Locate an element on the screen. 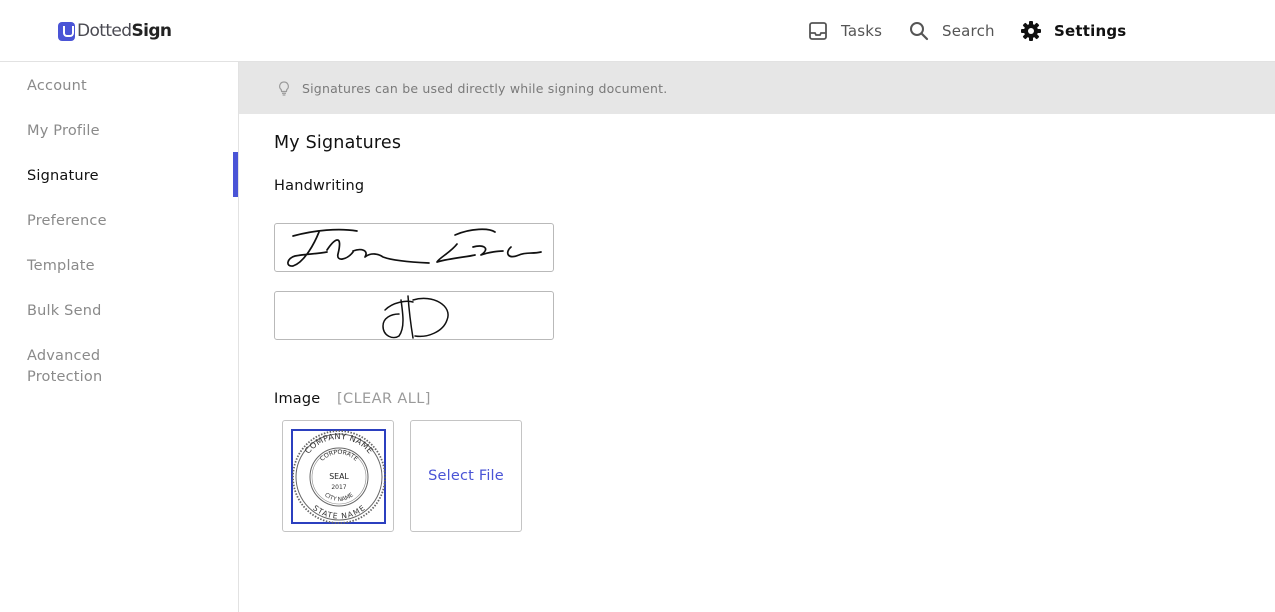  seal-inner-top-text: CORPORATE is located at coordinates (339, 456).